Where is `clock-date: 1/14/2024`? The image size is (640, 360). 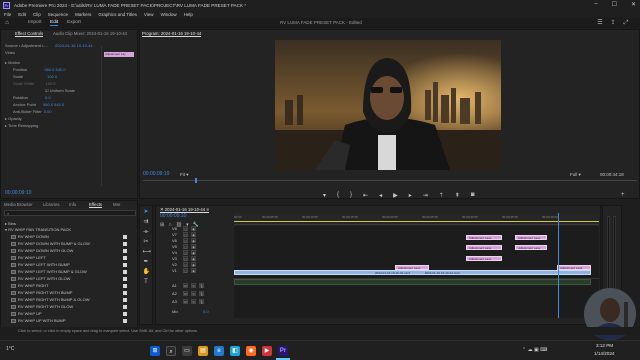 clock-date: 1/14/2024 is located at coordinates (604, 353).